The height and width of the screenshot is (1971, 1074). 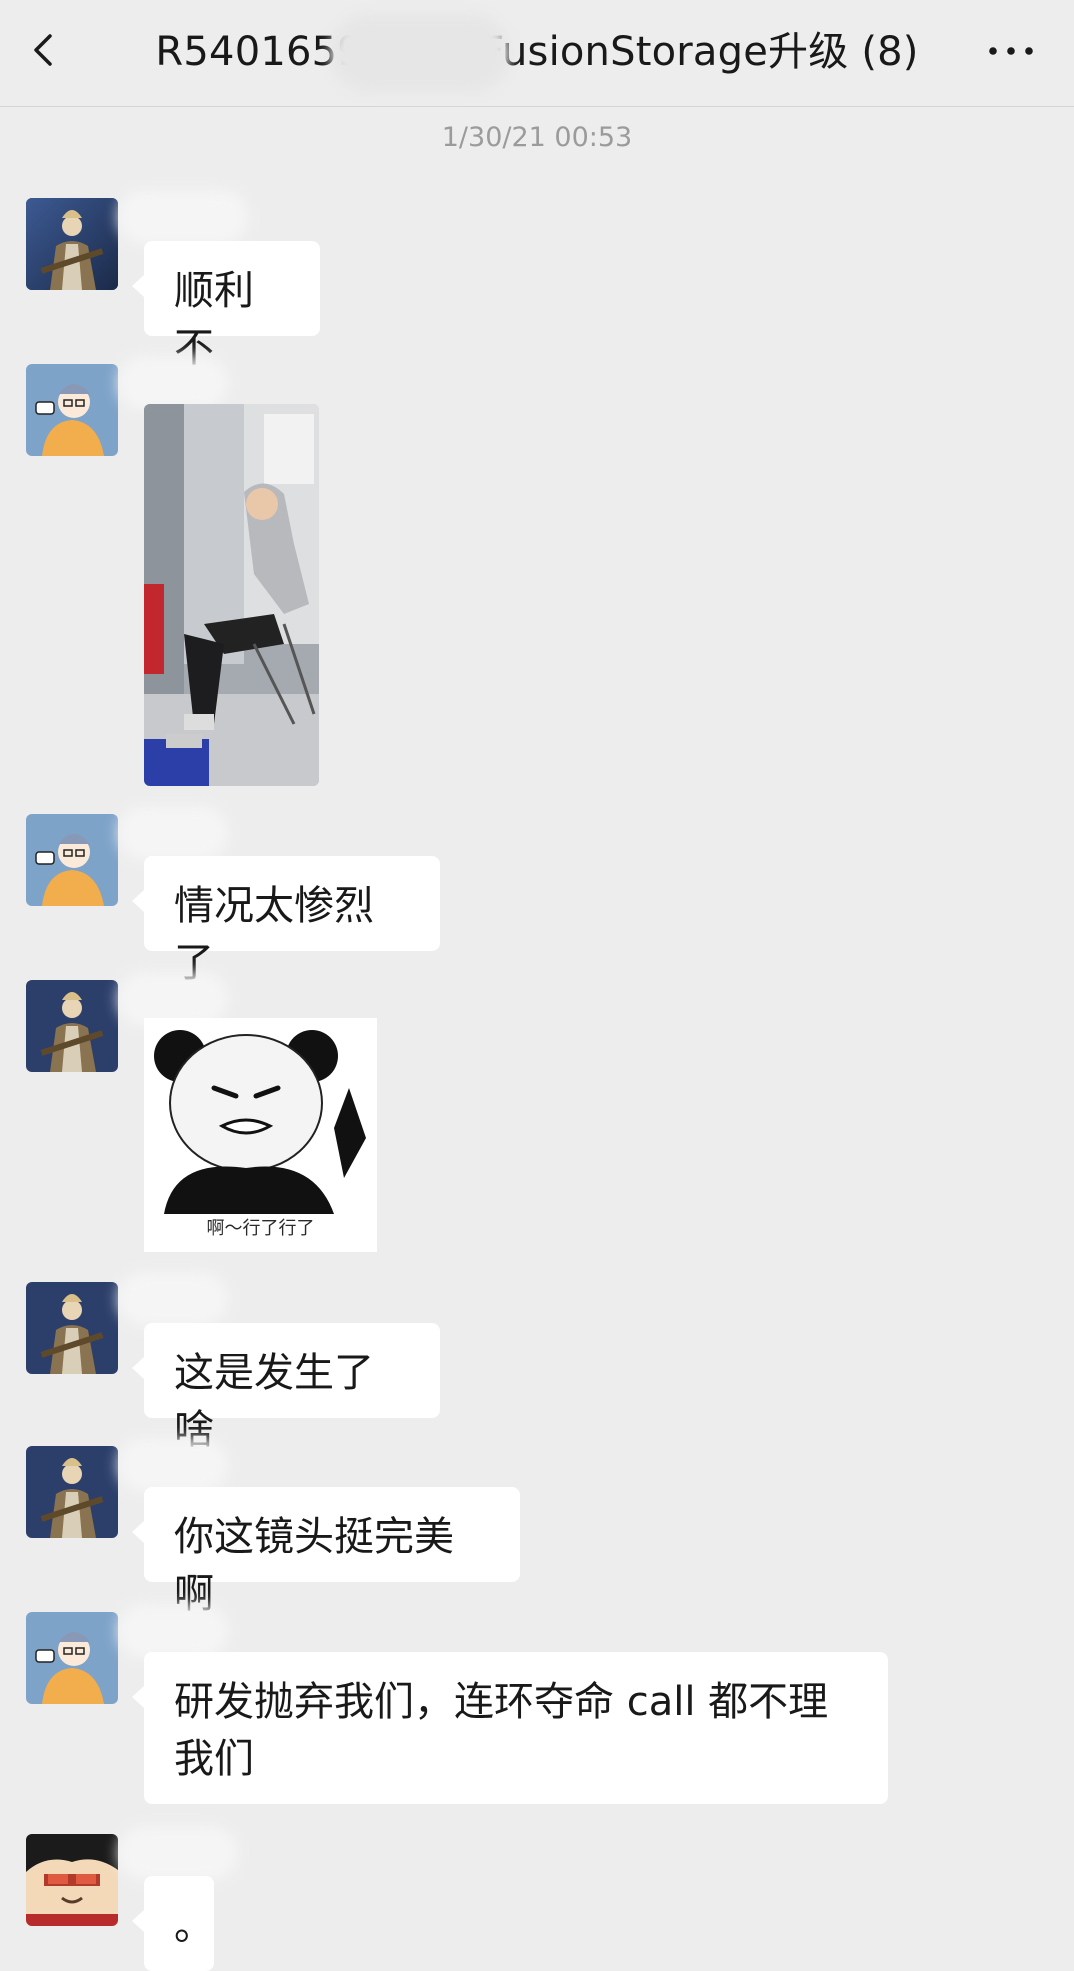 I want to click on message-bubble: 你这镜头挺完美啊, so click(x=326, y=1552).